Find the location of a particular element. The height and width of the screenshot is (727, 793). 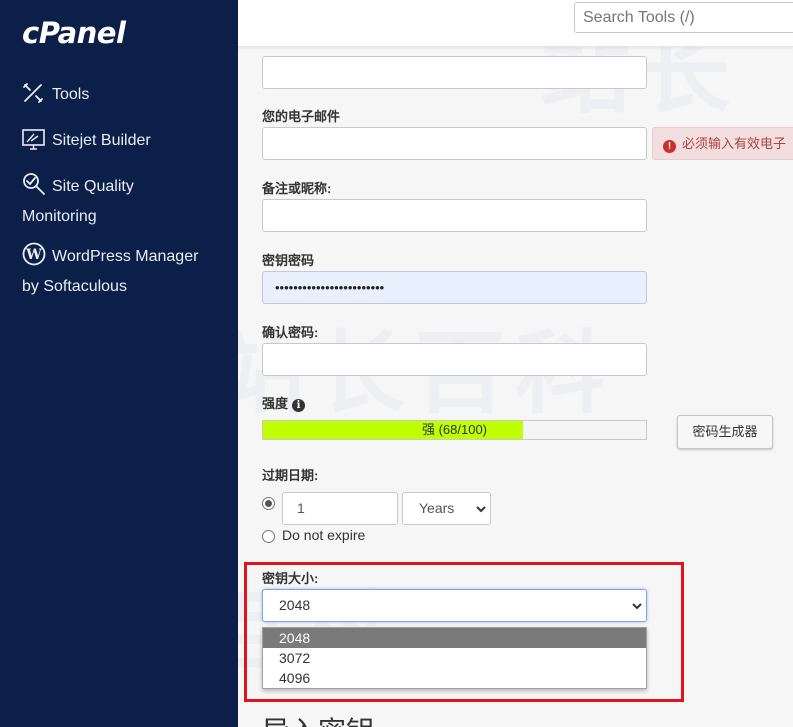

sidebar-item-label: WordPress Manager is located at coordinates (125, 256).